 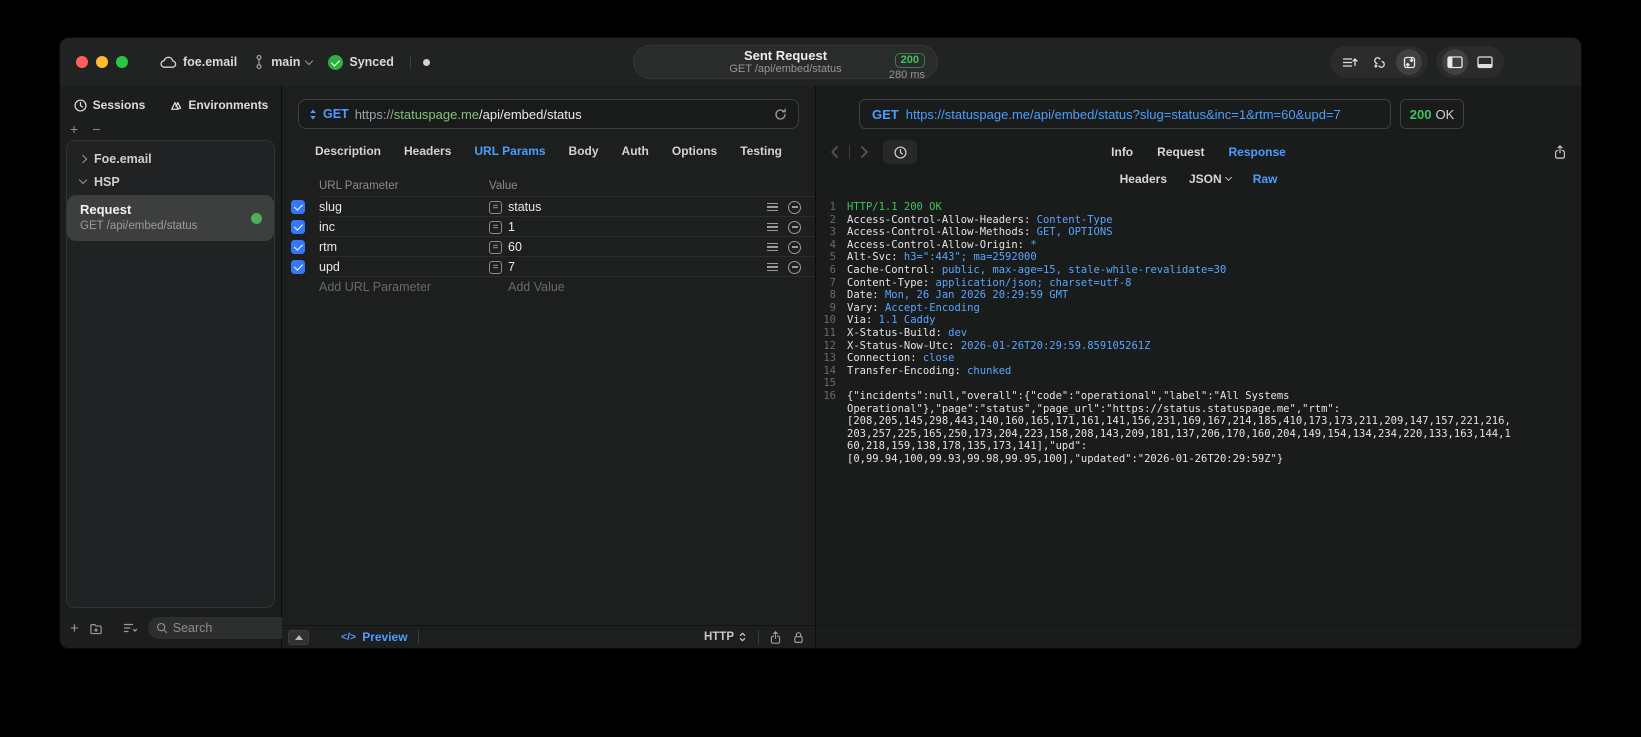 What do you see at coordinates (374, 637) in the screenshot?
I see `preview-button: </> Preview` at bounding box center [374, 637].